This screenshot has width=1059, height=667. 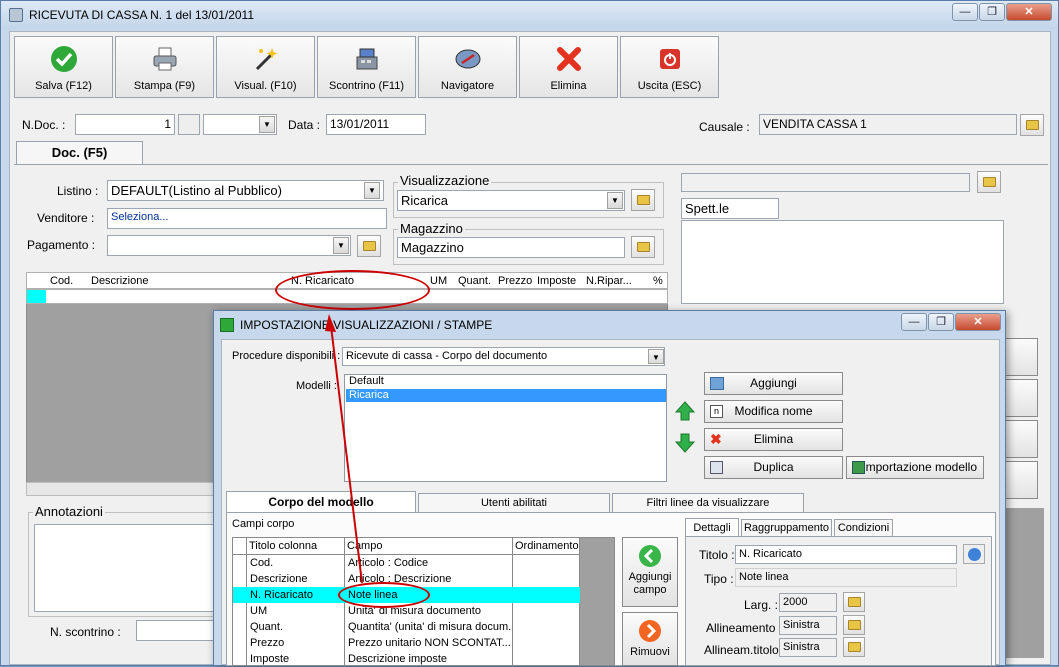 I want to click on annotation-arrow, so click(x=344, y=449).